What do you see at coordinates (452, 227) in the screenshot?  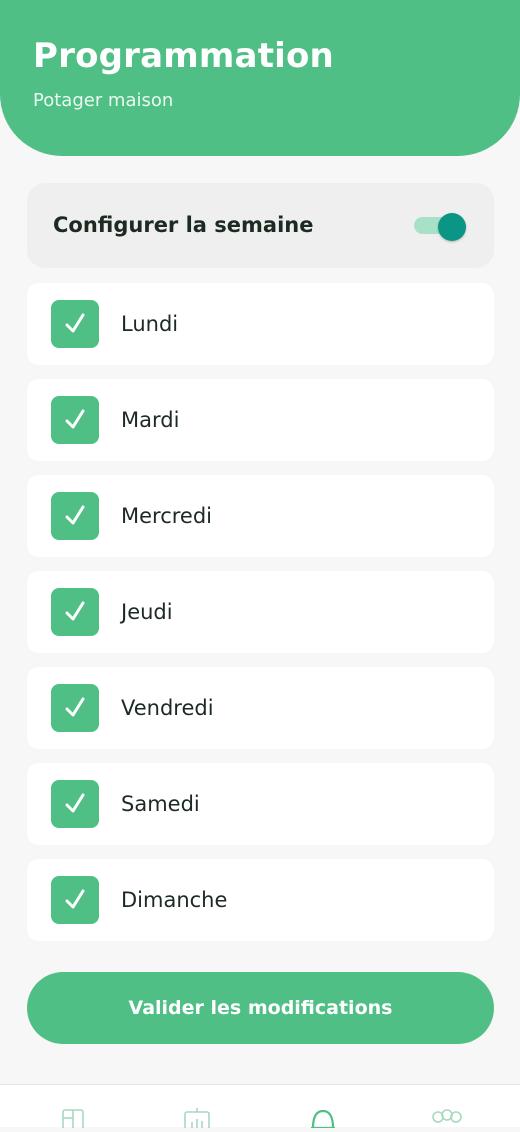 I see `toggle-knob` at bounding box center [452, 227].